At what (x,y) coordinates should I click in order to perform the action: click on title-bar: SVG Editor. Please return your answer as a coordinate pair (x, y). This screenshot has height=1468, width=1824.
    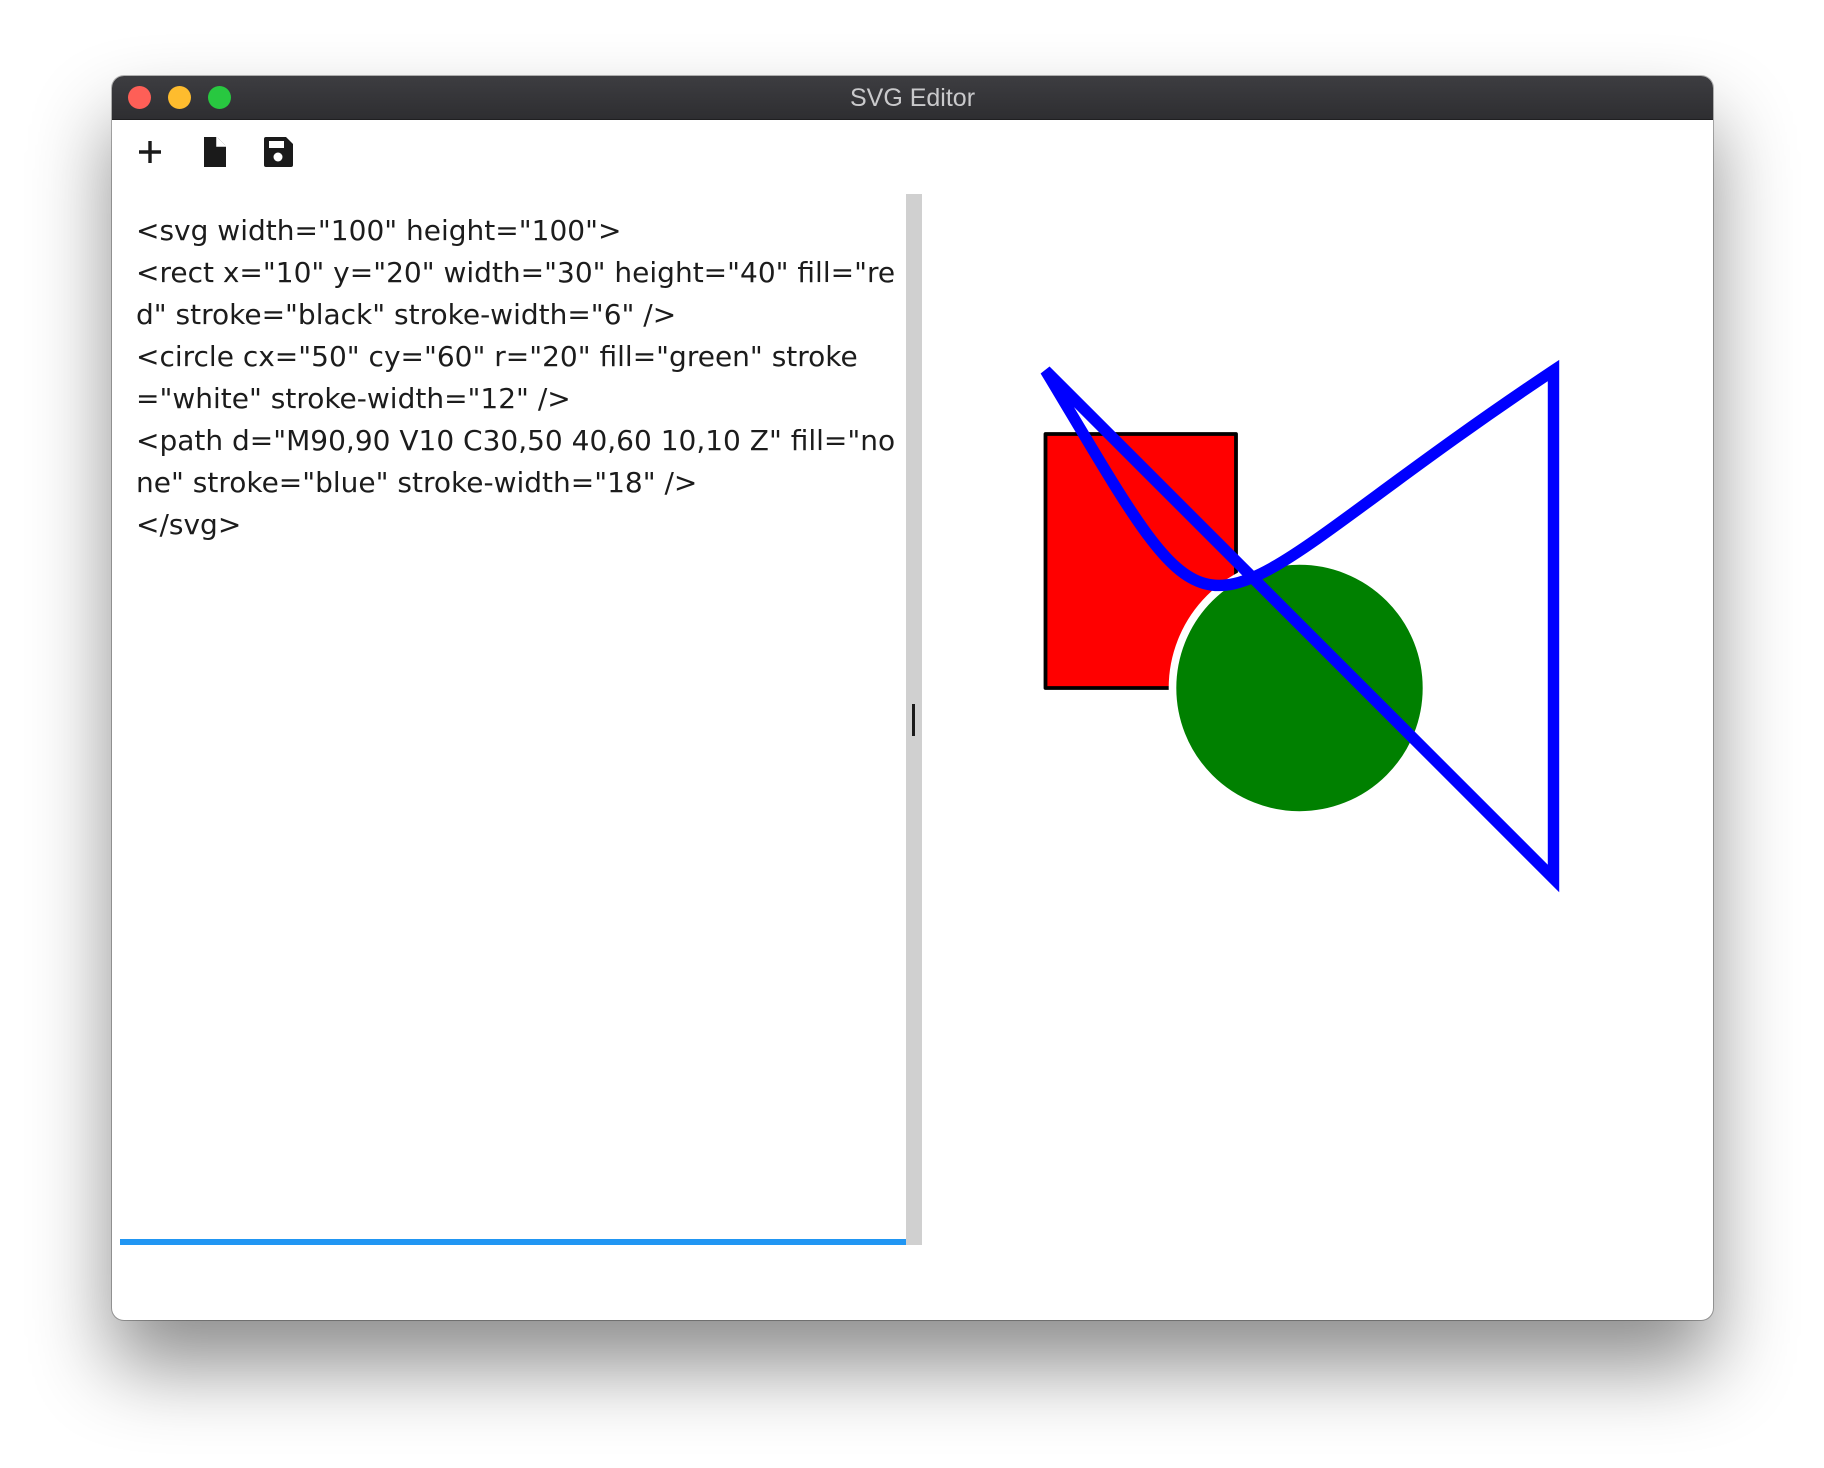
    Looking at the image, I should click on (912, 98).